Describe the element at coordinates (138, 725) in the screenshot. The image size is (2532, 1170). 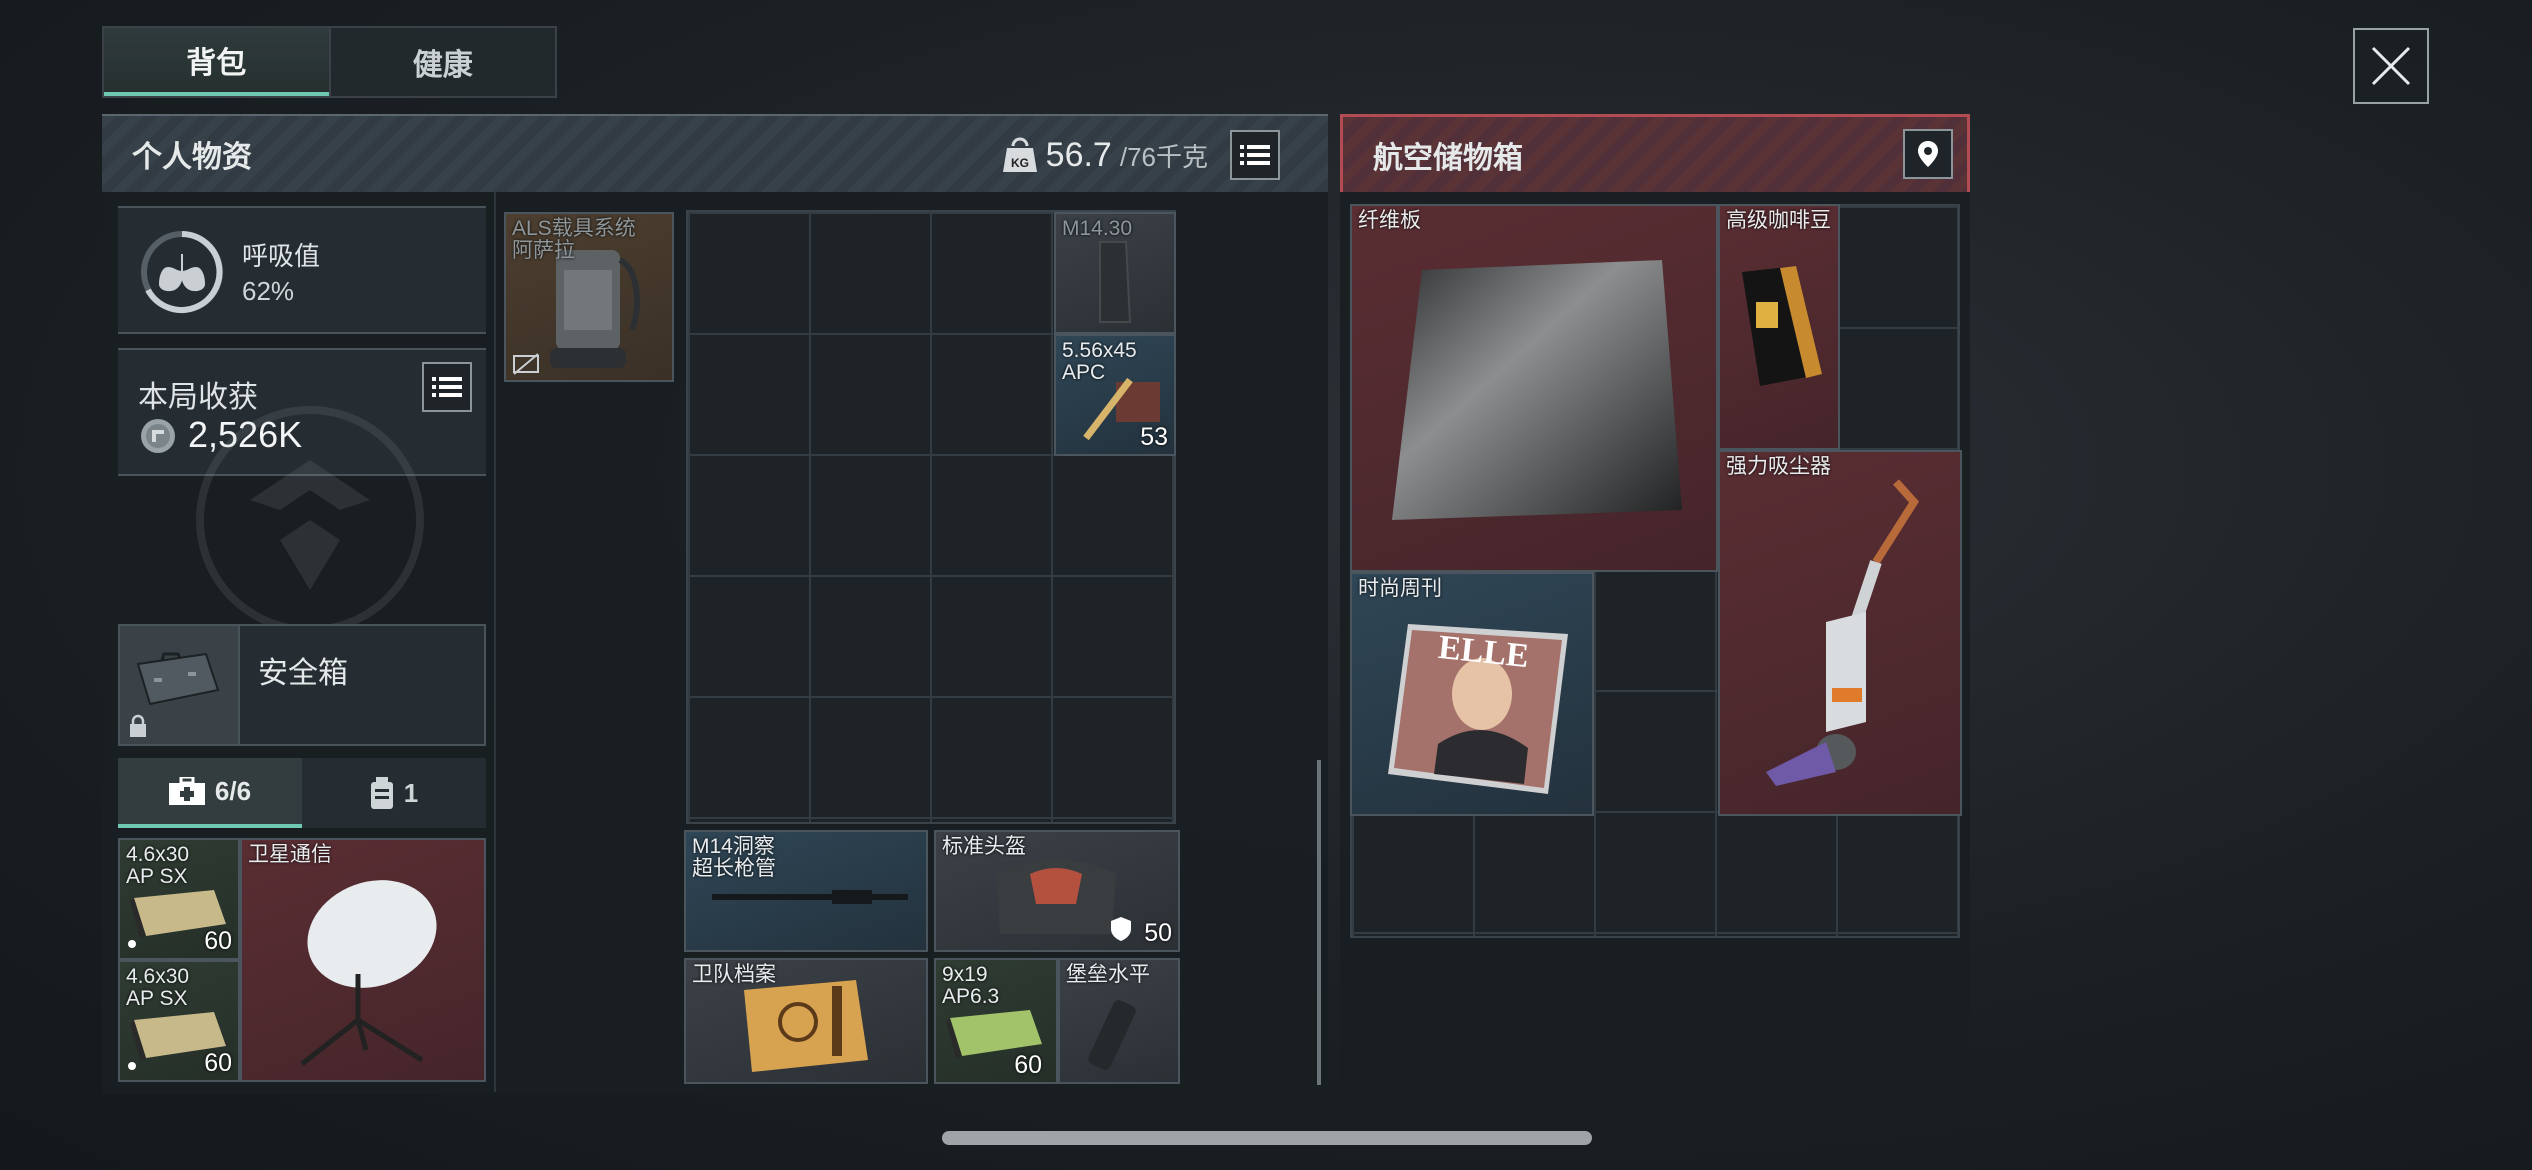
I see `lock-icon` at that location.